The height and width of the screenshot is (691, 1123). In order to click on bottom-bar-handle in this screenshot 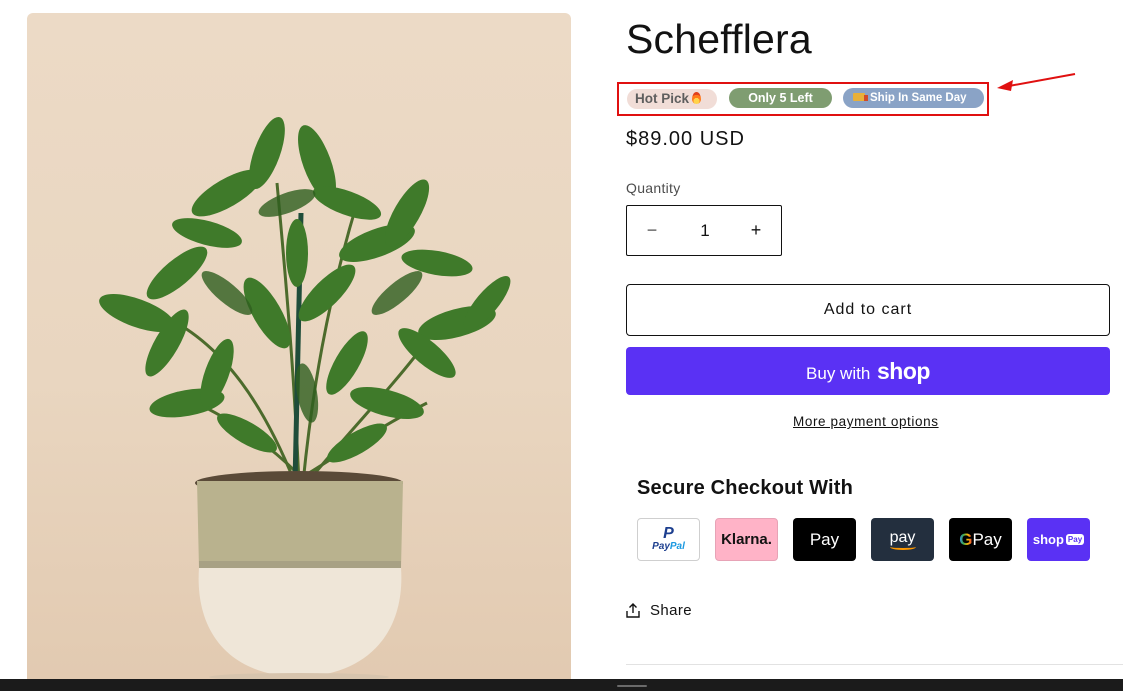, I will do `click(632, 686)`.